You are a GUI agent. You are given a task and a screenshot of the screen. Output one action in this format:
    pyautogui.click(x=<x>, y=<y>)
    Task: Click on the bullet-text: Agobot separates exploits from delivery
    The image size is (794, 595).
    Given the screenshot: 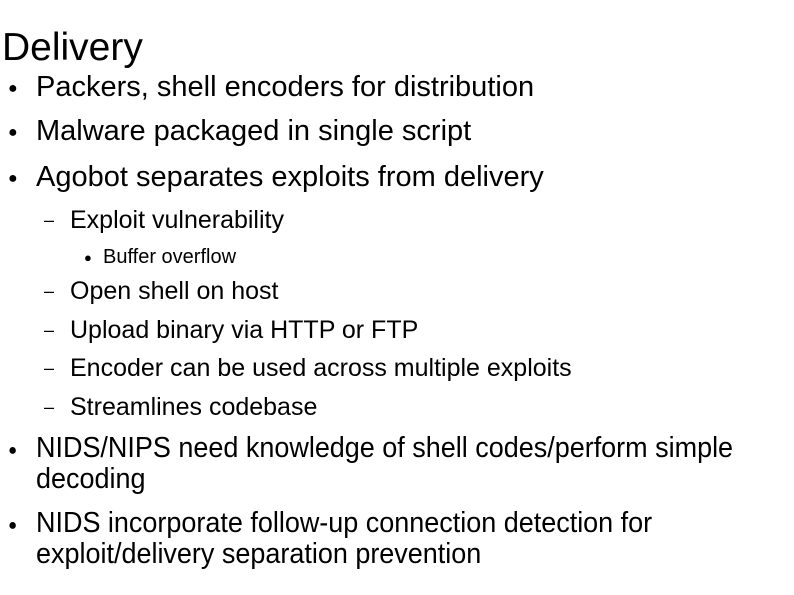 What is the action you would take?
    pyautogui.click(x=290, y=177)
    